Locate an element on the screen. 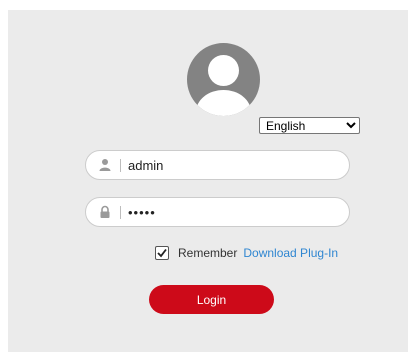 The width and height of the screenshot is (417, 352). download-plugin-link: Download Plug-In is located at coordinates (290, 253).